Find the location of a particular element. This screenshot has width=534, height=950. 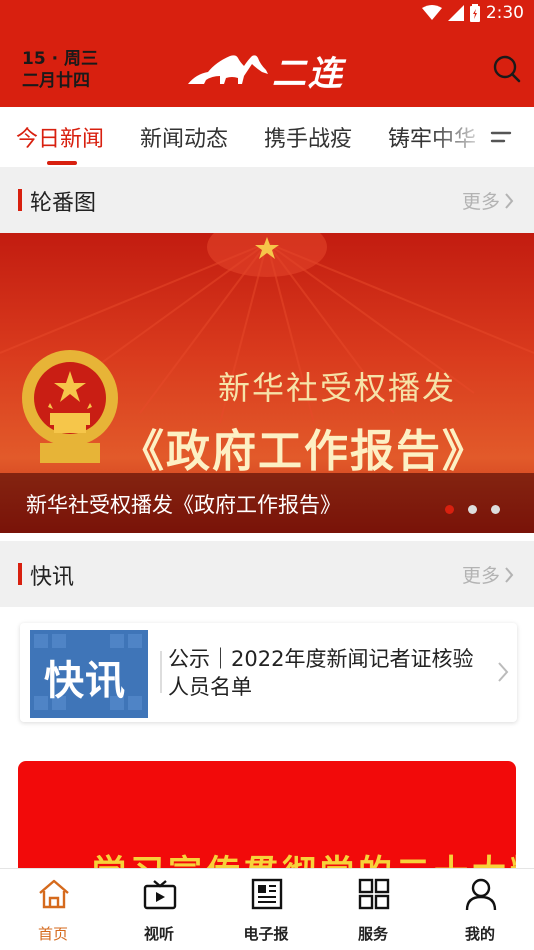

app-logo: 二连 is located at coordinates (266, 70).